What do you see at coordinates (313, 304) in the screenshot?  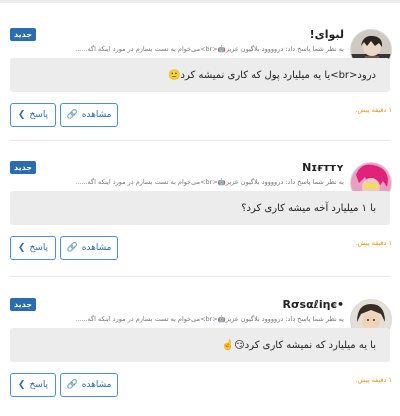 I see `username: •Rσsαℓiηє` at bounding box center [313, 304].